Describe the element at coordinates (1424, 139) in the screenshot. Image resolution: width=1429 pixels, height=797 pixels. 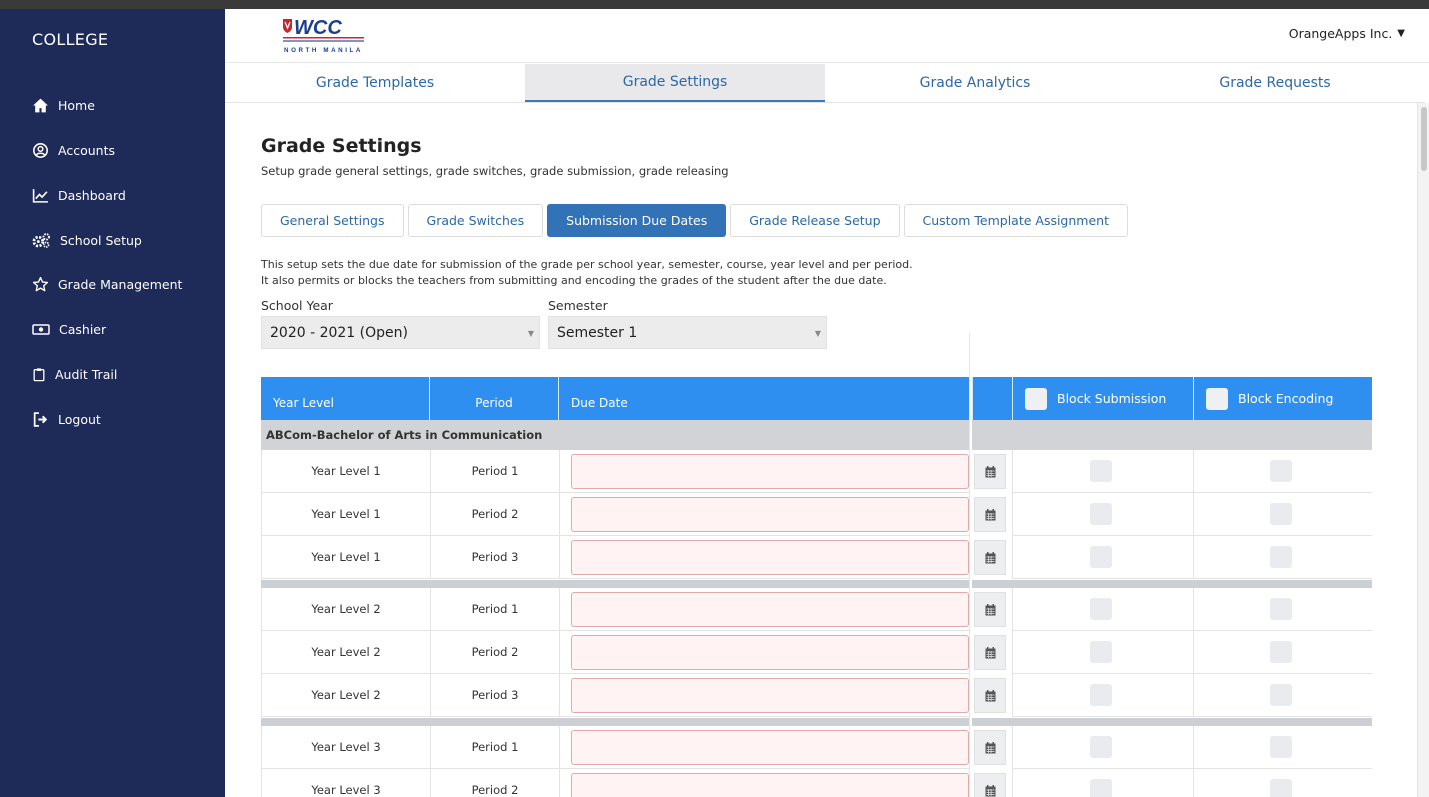
I see `scrollbar-thumb` at that location.